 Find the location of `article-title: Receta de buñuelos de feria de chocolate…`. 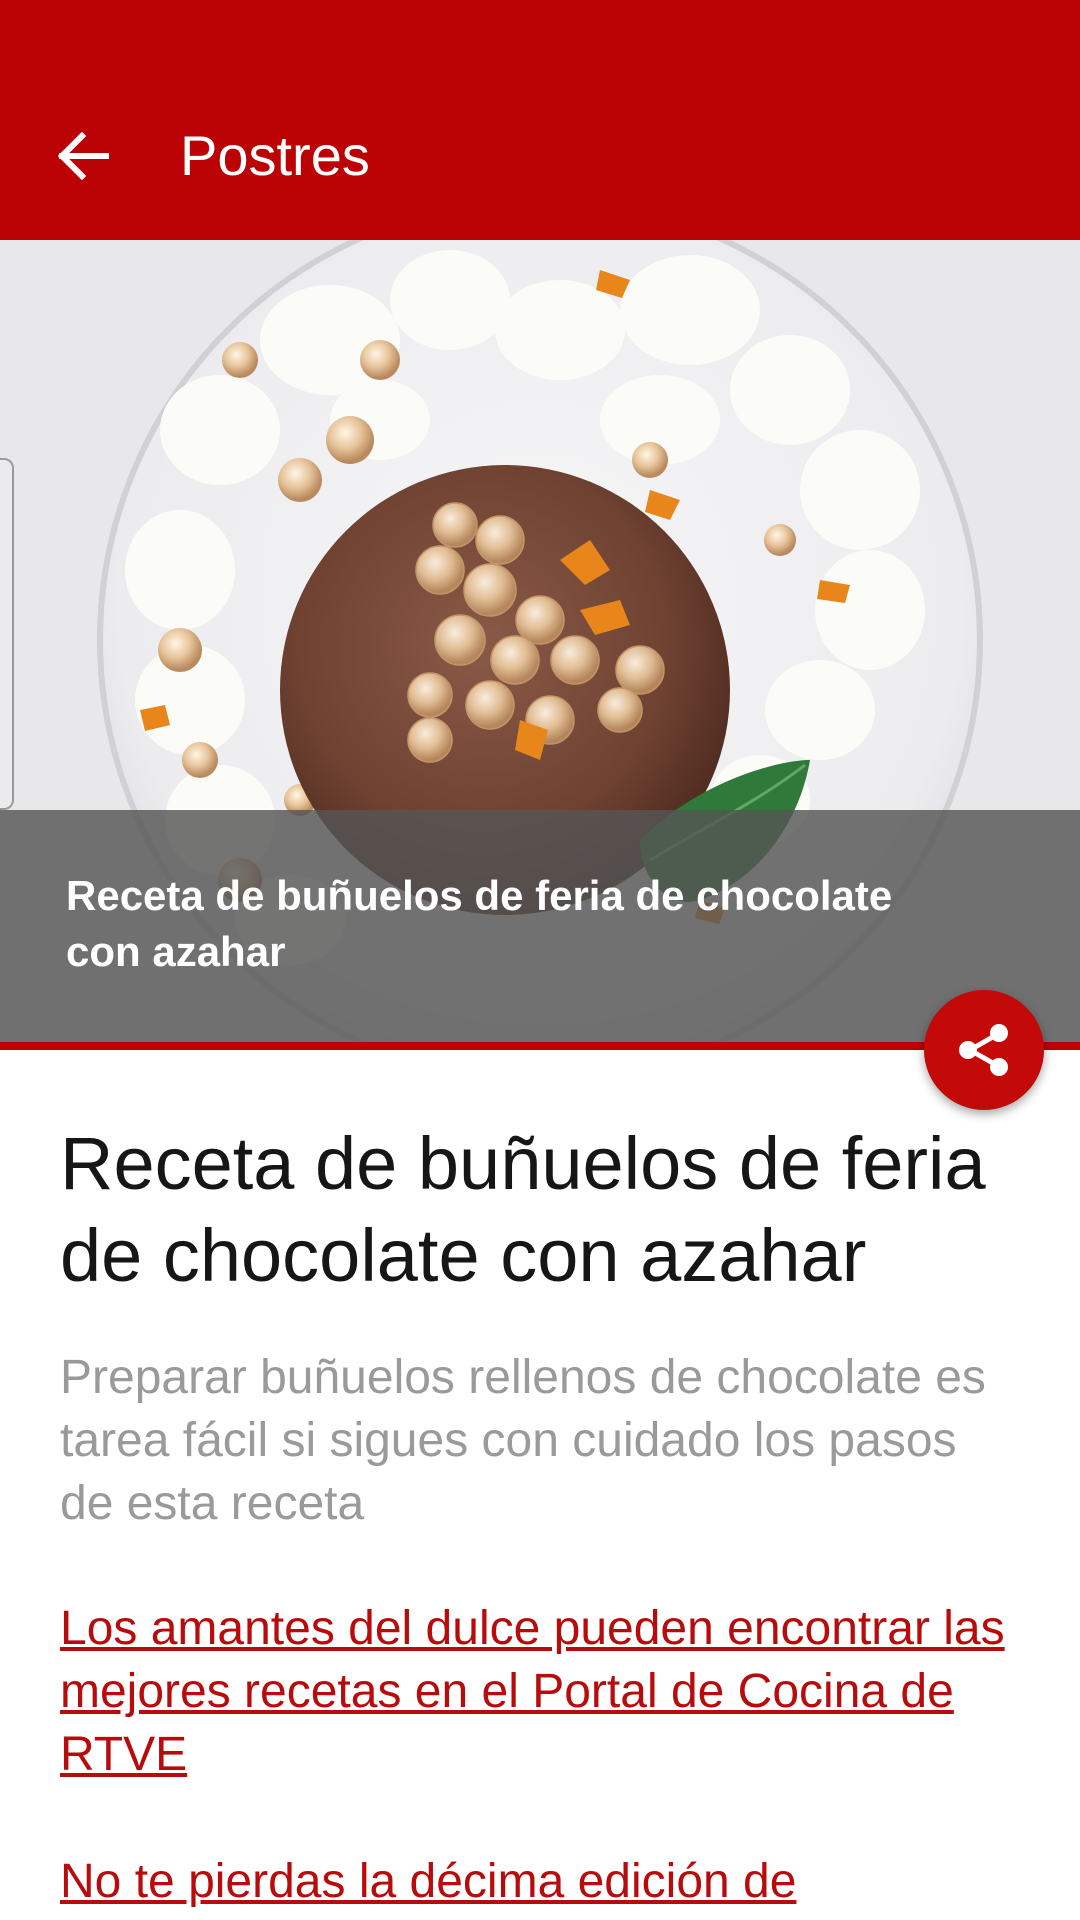

article-title: Receta de buñuelos de feria de chocolate… is located at coordinates (523, 1209).